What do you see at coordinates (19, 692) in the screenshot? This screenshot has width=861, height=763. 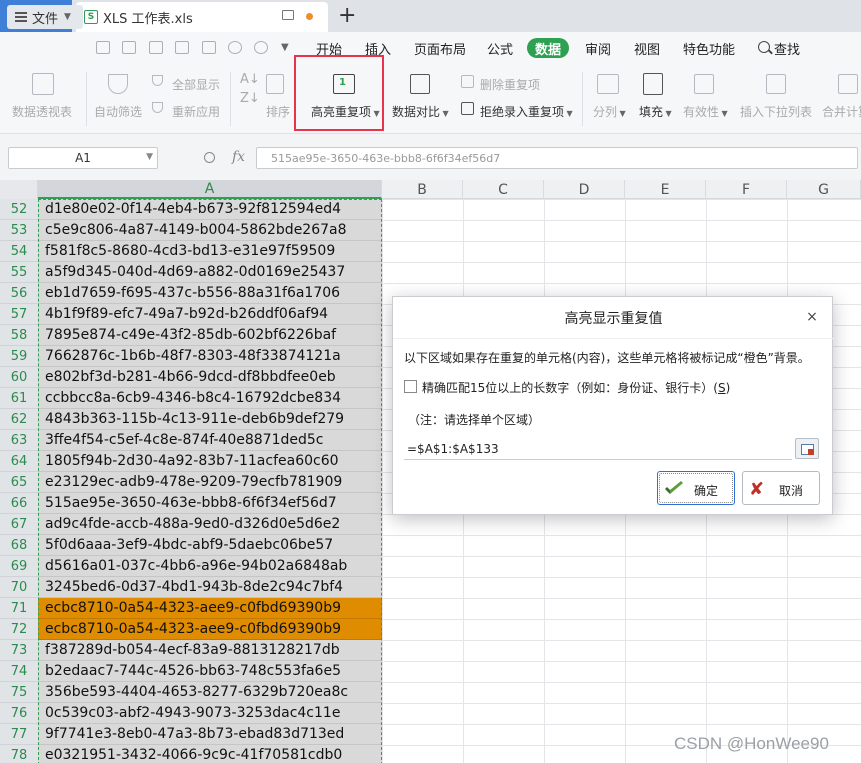 I see `row-number: 75` at bounding box center [19, 692].